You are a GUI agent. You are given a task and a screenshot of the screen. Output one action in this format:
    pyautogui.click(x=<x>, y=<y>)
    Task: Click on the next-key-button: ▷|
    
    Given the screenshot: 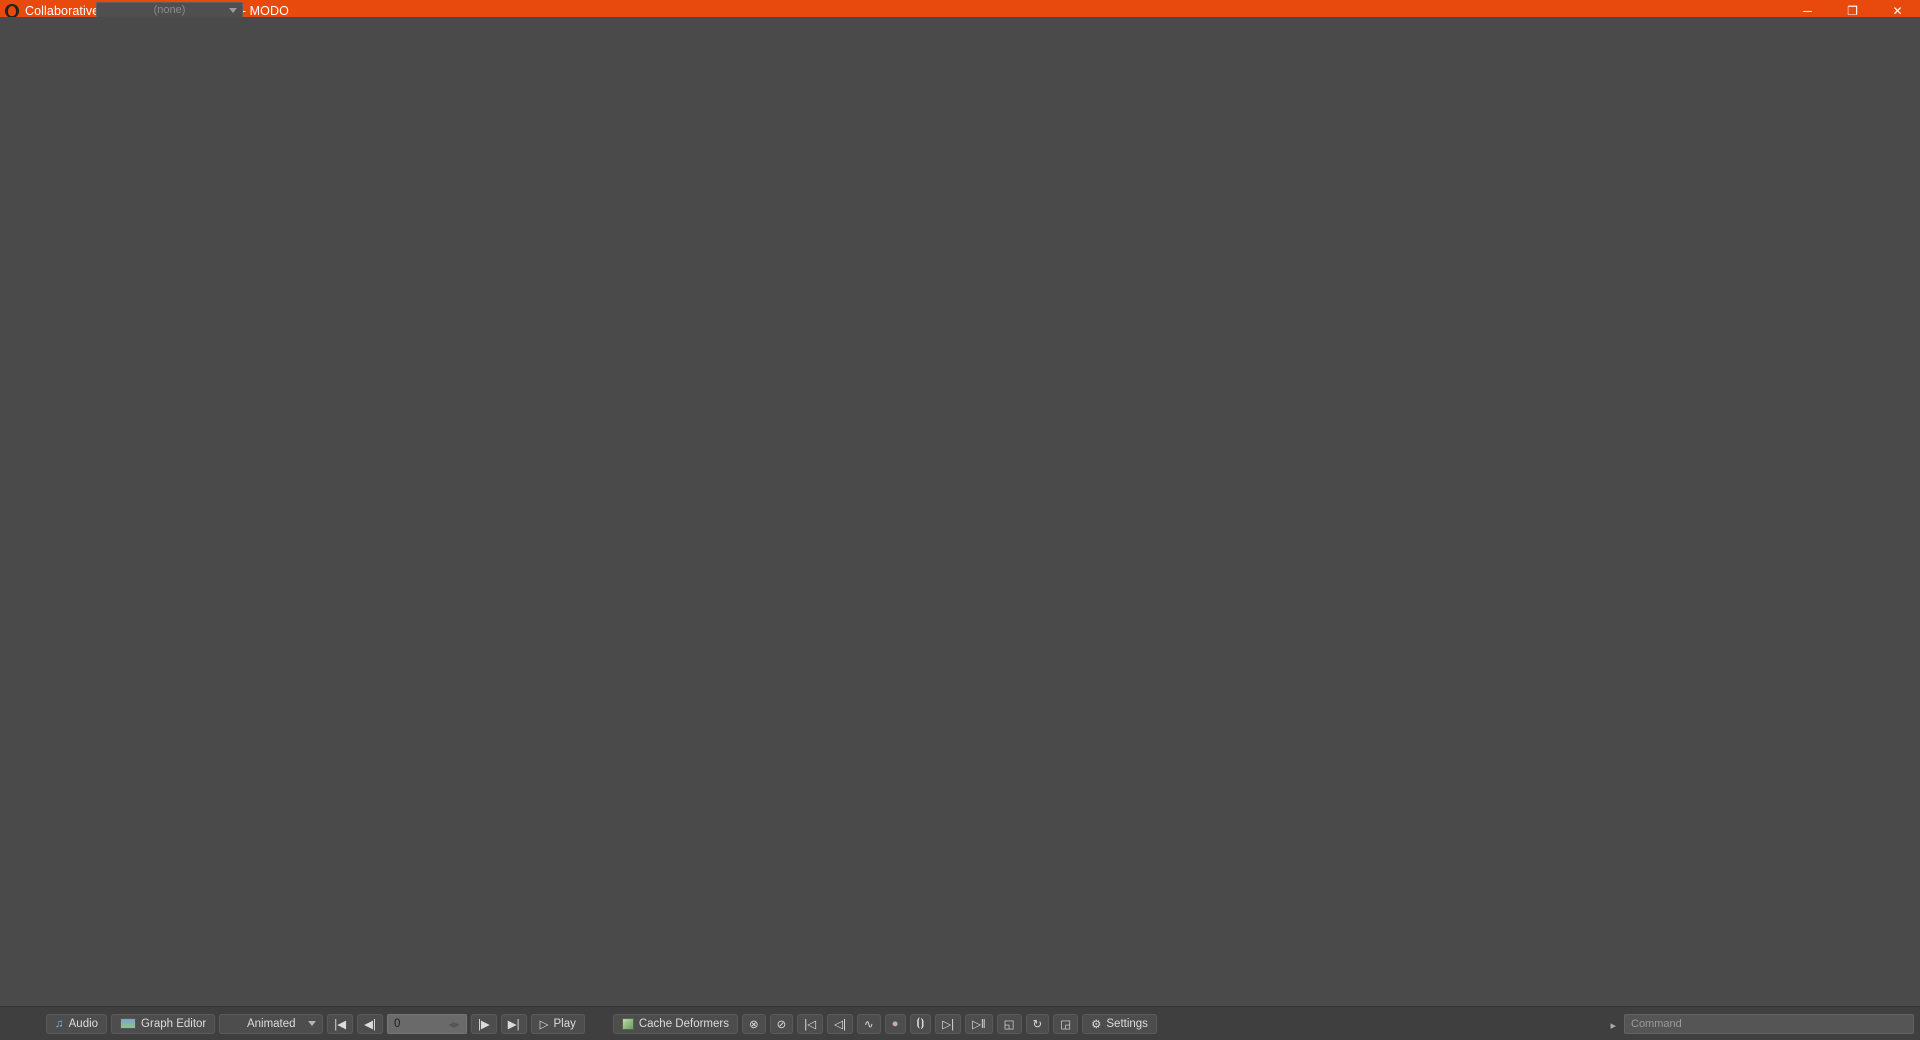 What is the action you would take?
    pyautogui.click(x=948, y=1023)
    